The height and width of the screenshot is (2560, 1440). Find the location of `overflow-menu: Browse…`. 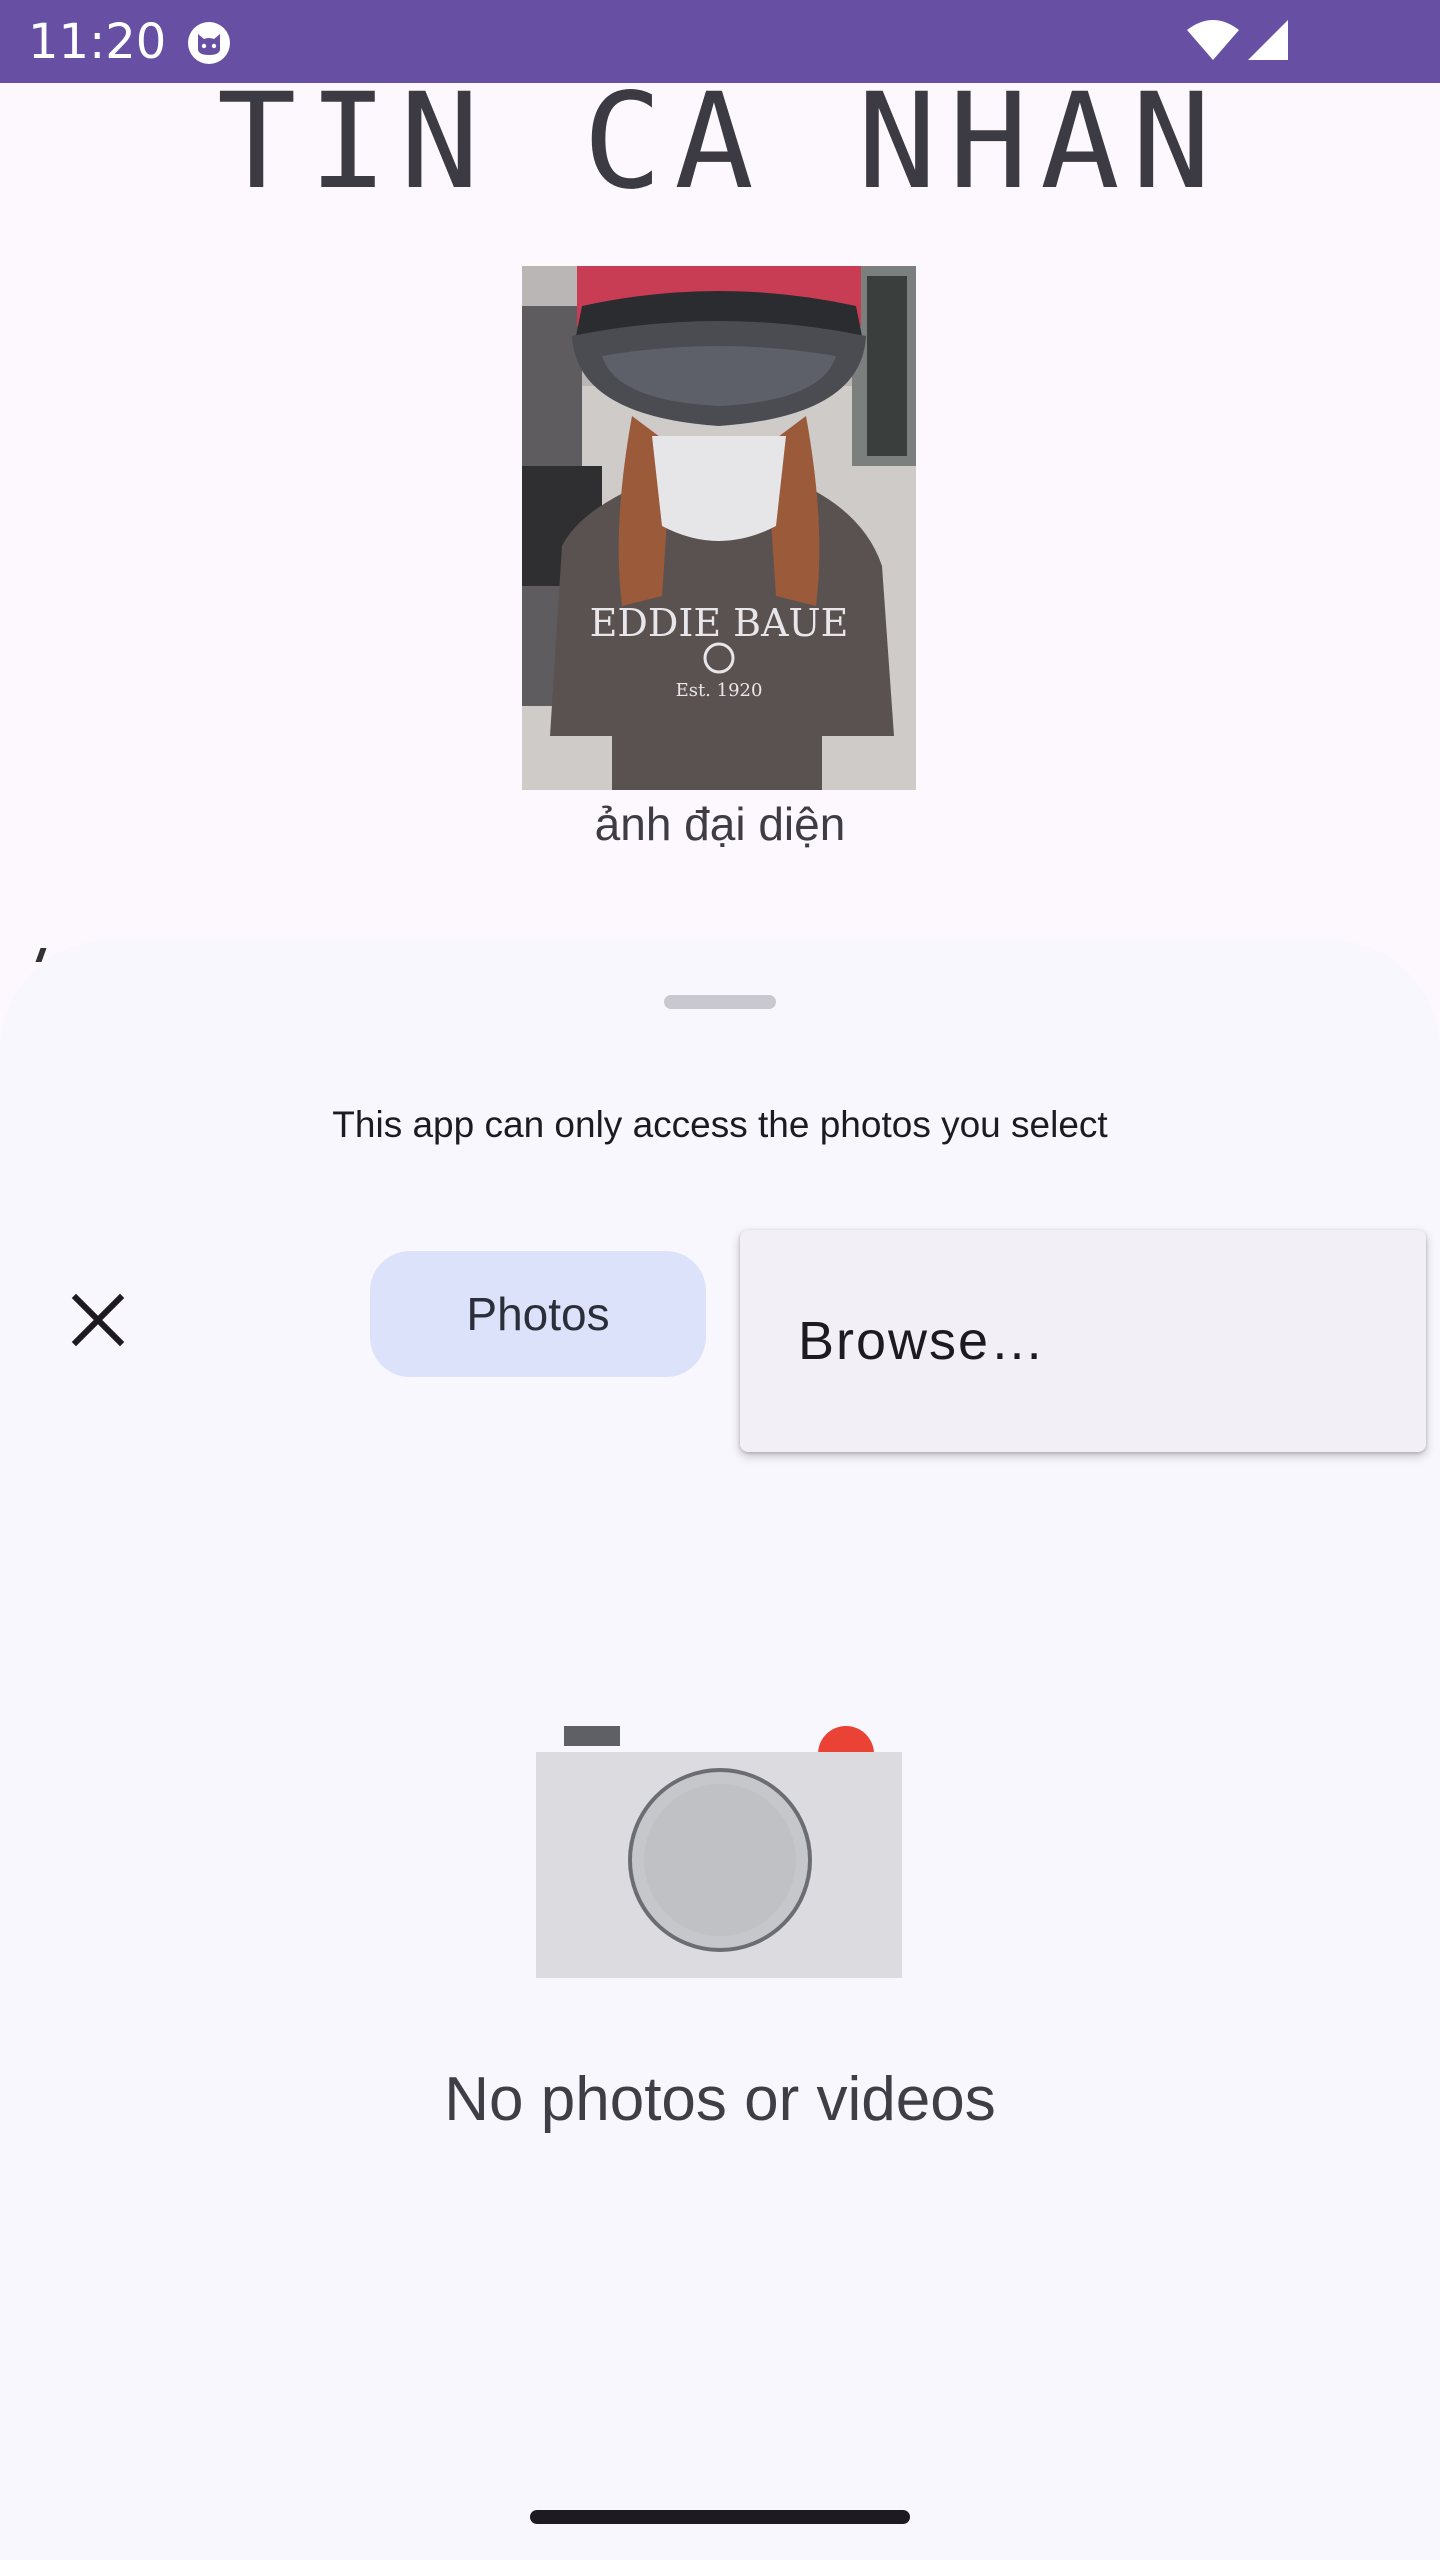

overflow-menu: Browse… is located at coordinates (1083, 1341).